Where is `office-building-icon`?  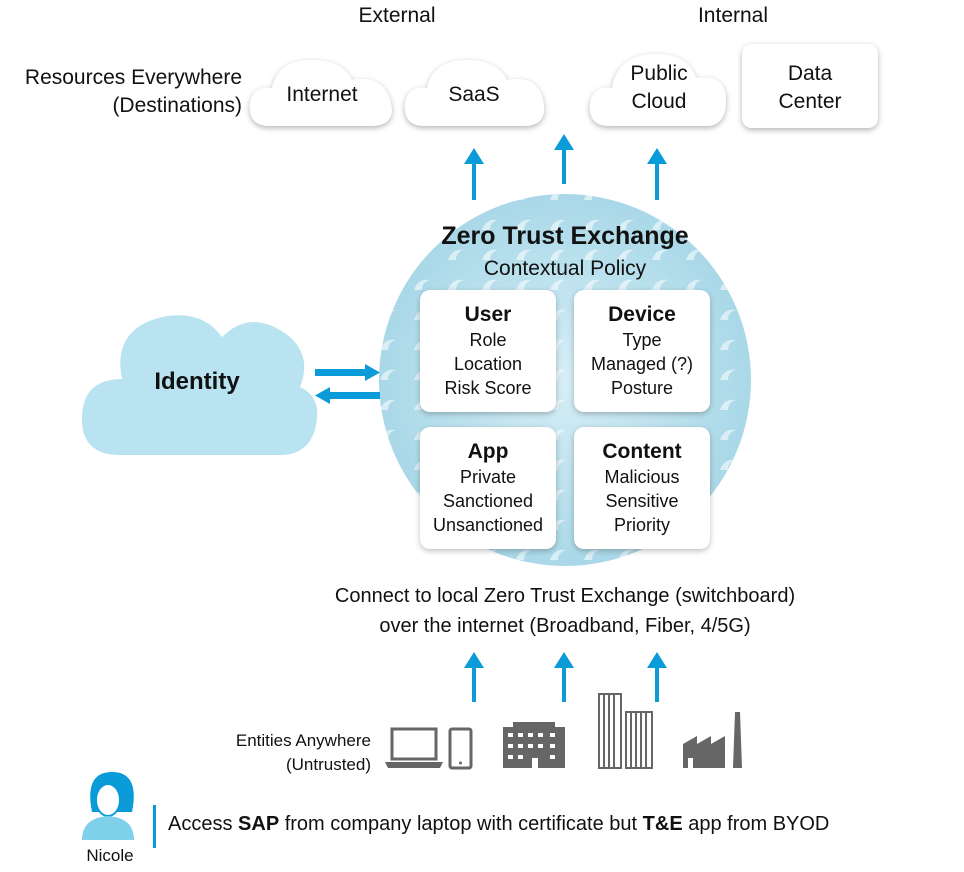 office-building-icon is located at coordinates (534, 745).